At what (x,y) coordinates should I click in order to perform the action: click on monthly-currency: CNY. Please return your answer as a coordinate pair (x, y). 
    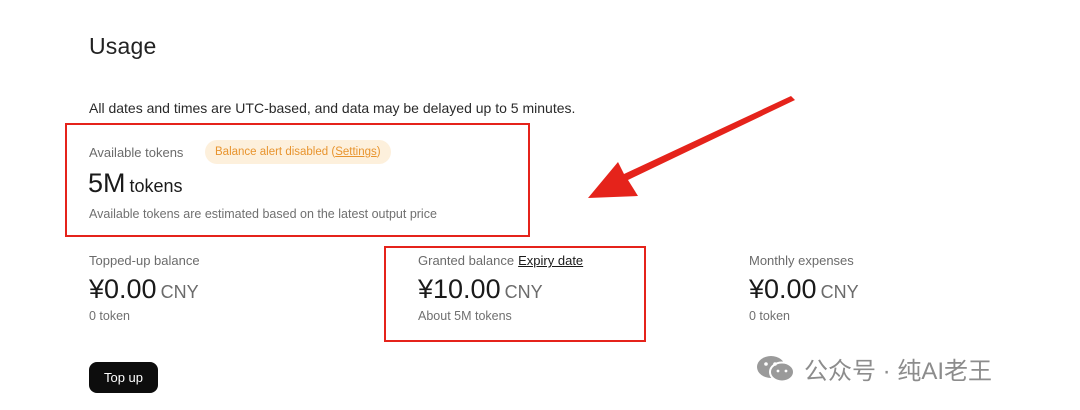
    Looking at the image, I should click on (839, 292).